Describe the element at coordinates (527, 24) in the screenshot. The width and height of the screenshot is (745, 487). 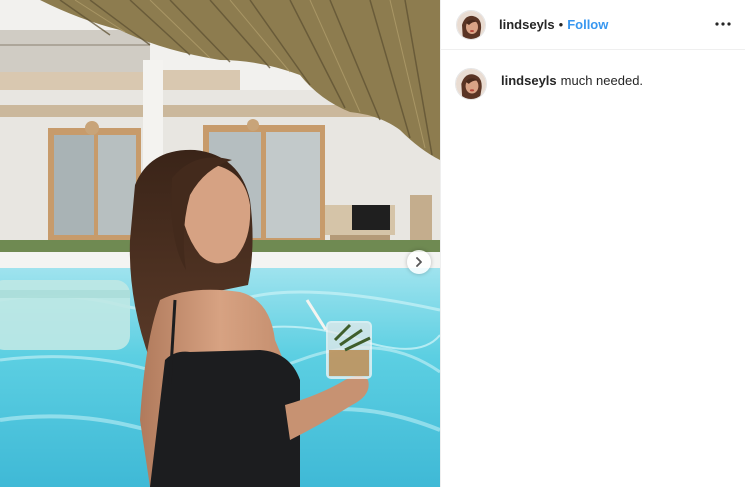
I see `post-author-username: lindseyls` at that location.